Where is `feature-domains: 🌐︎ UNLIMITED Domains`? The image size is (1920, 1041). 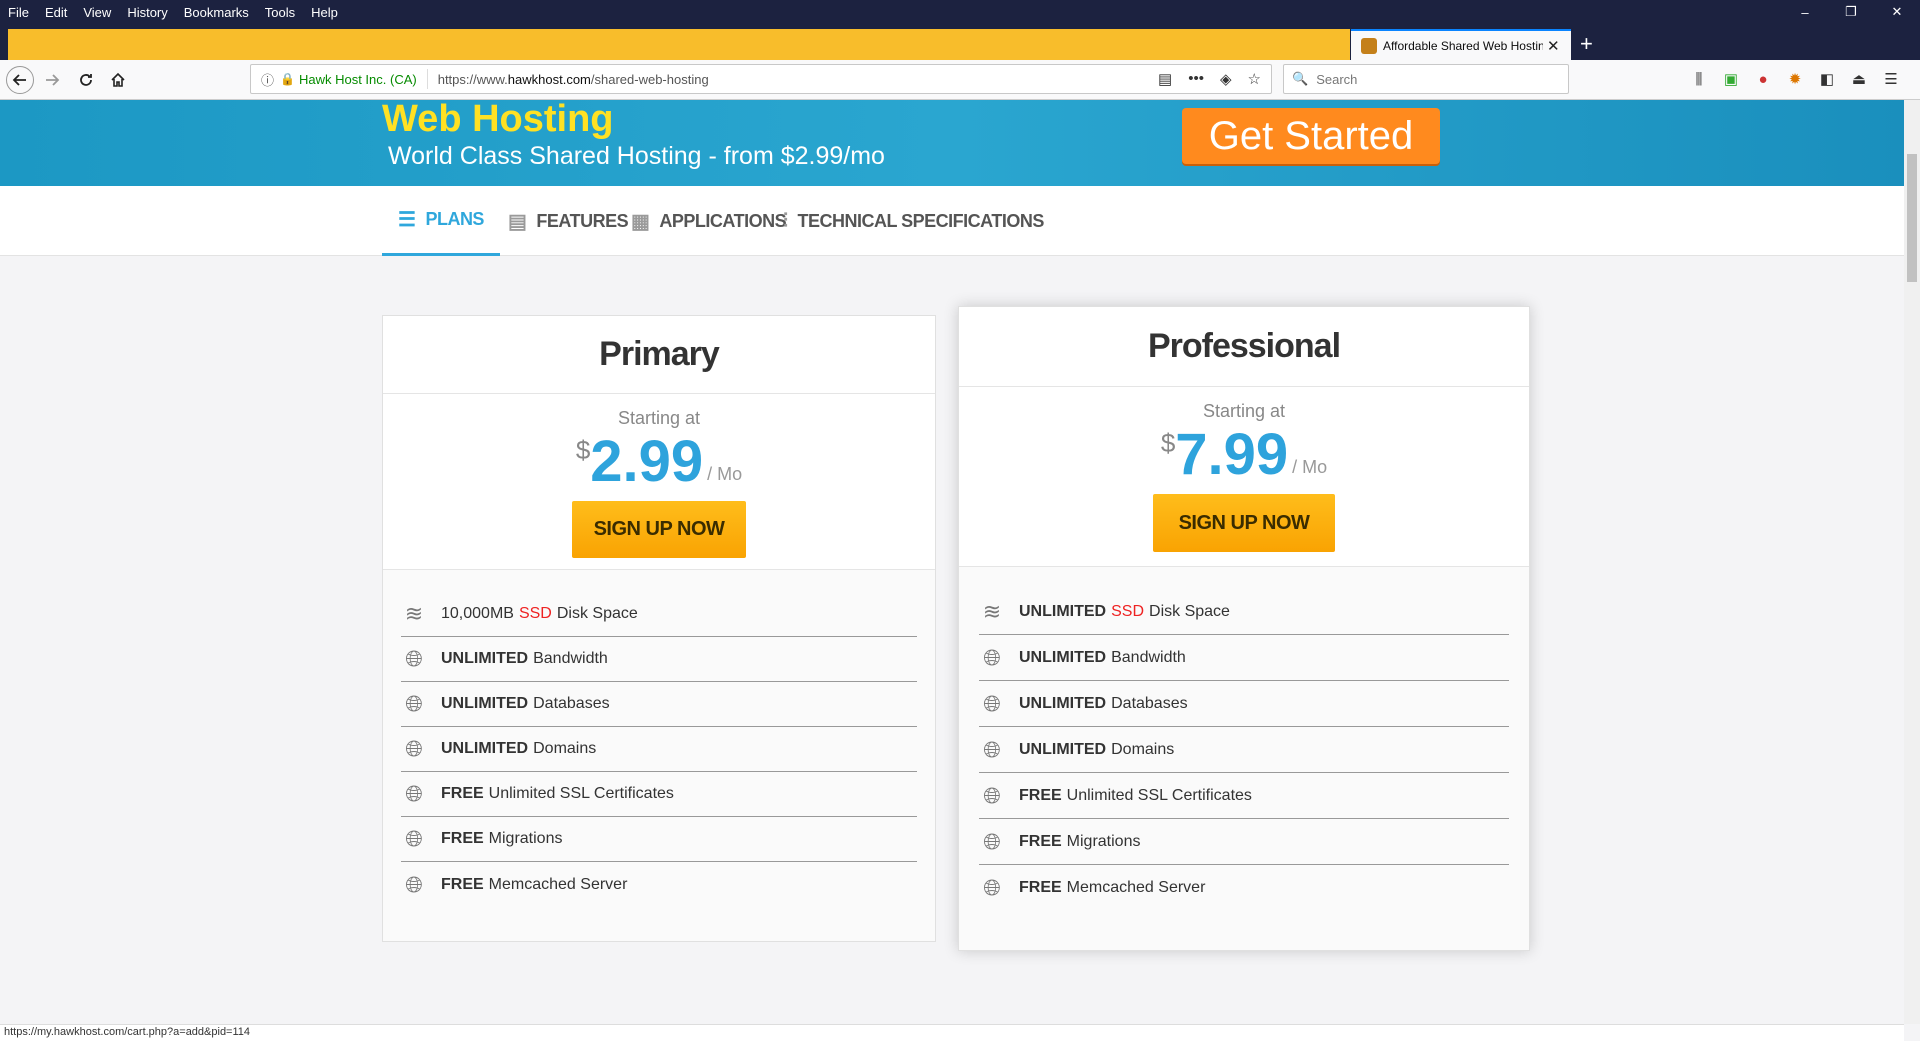
feature-domains: 🌐︎ UNLIMITED Domains is located at coordinates (1244, 750).